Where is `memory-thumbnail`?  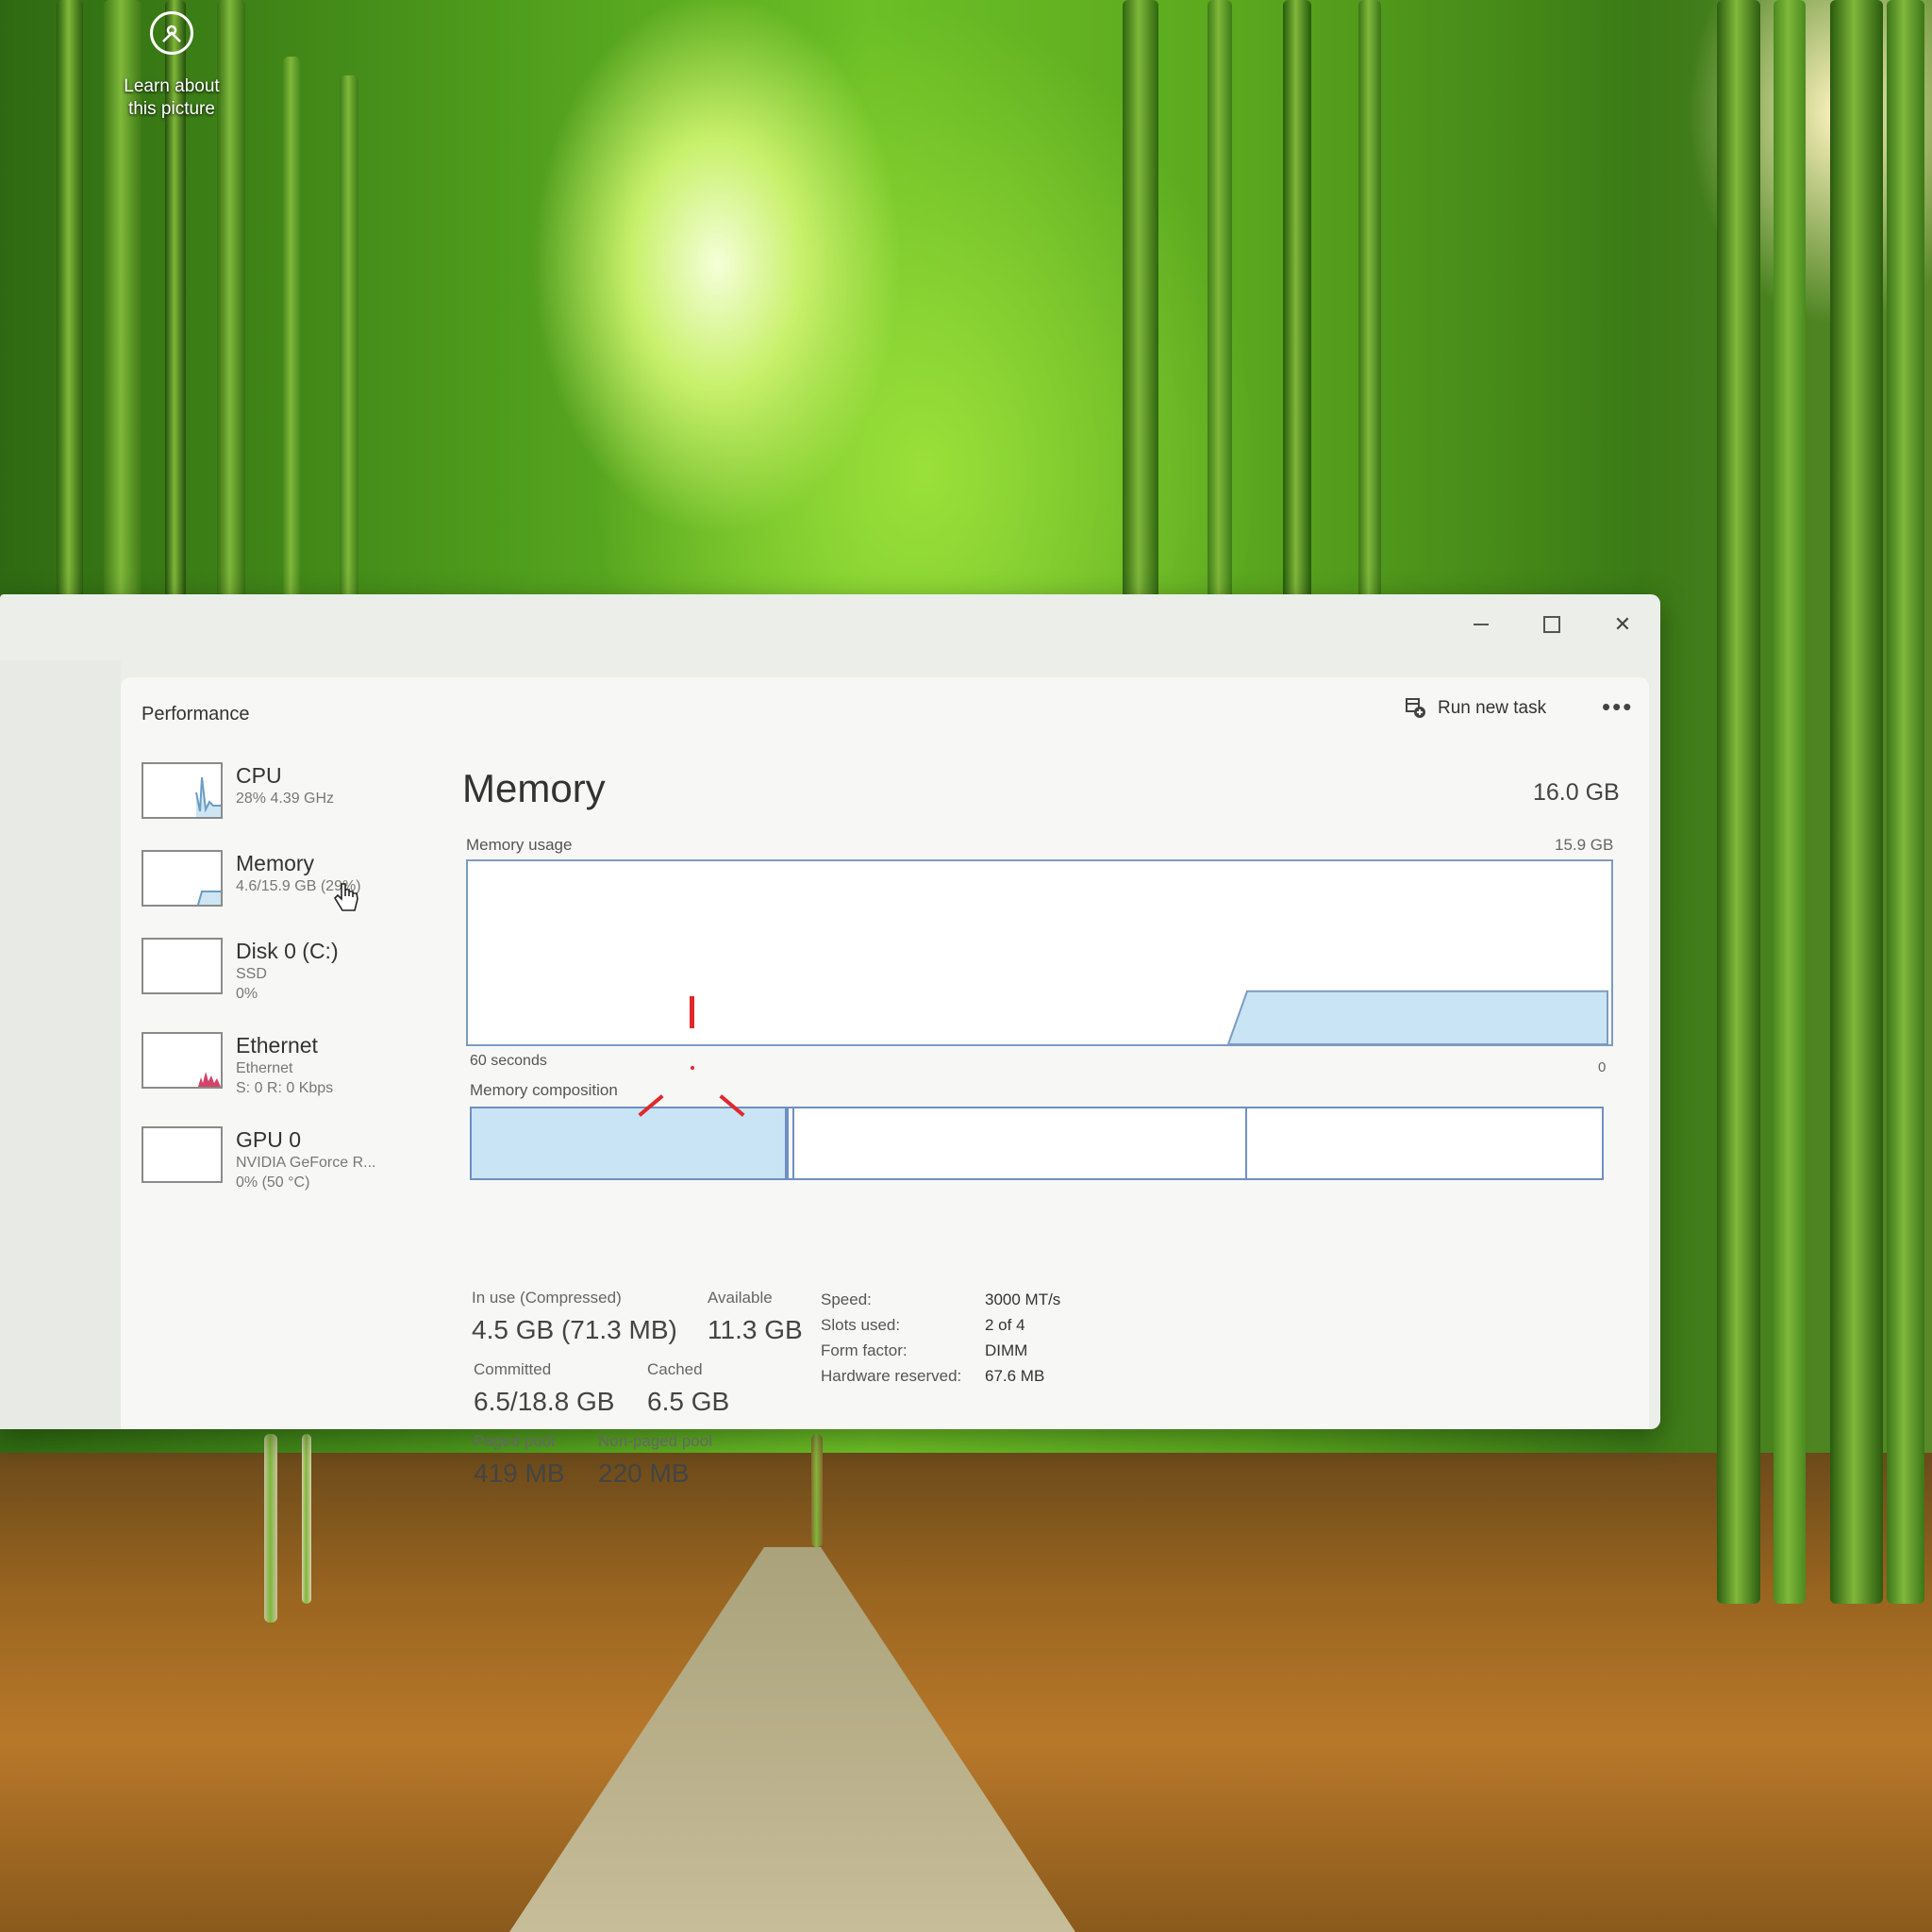
memory-thumbnail is located at coordinates (182, 878).